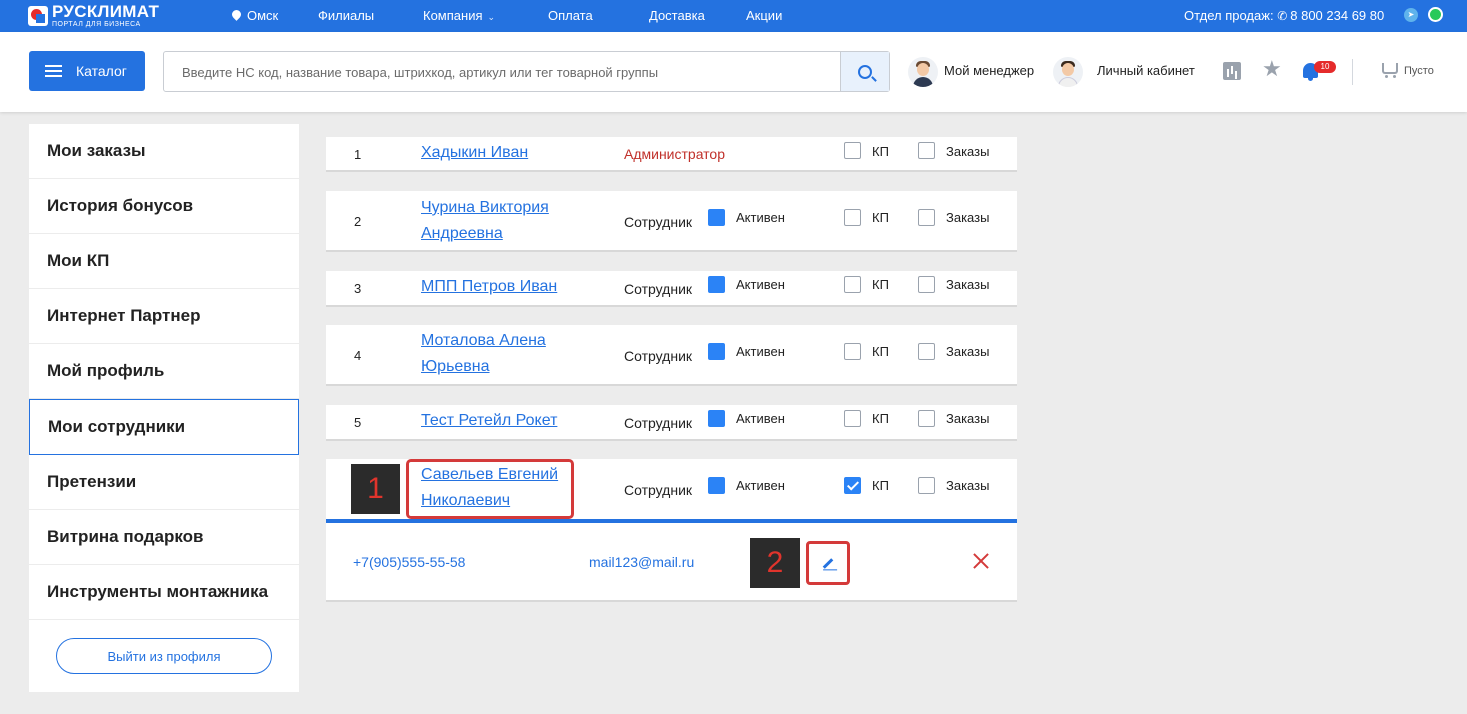 The height and width of the screenshot is (714, 1467). Describe the element at coordinates (489, 287) in the screenshot. I see `employee-name-link: МПП Петров Иван` at that location.